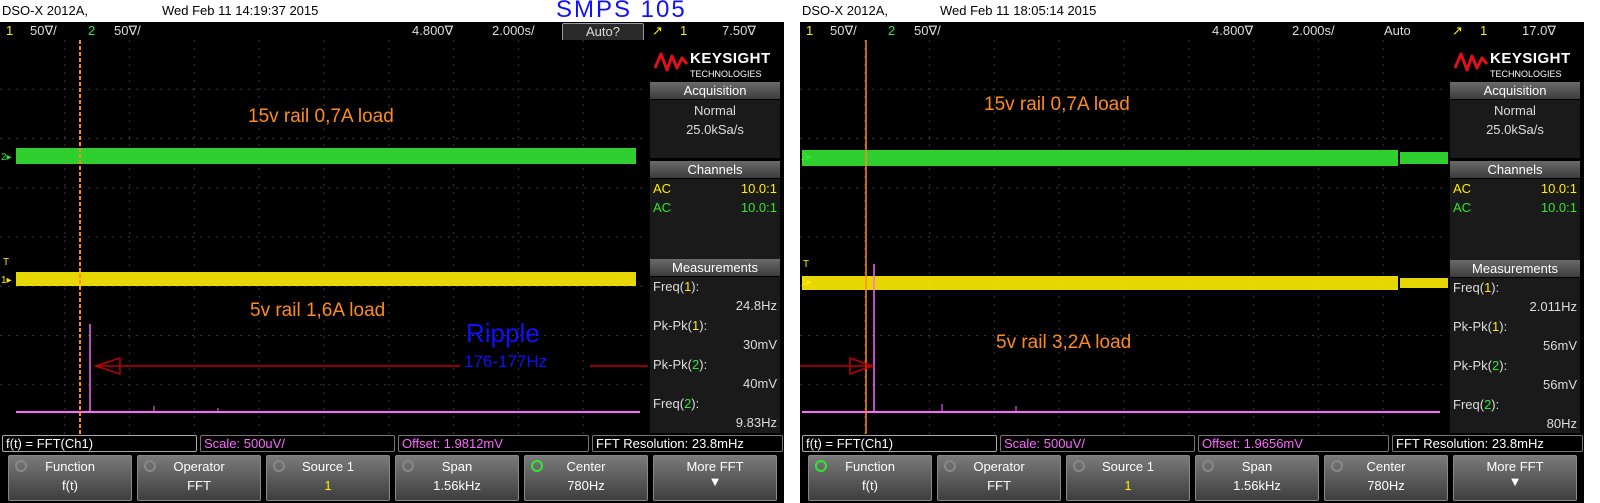  Describe the element at coordinates (760, 383) in the screenshot. I see `meas-3-value: 40mV` at that location.